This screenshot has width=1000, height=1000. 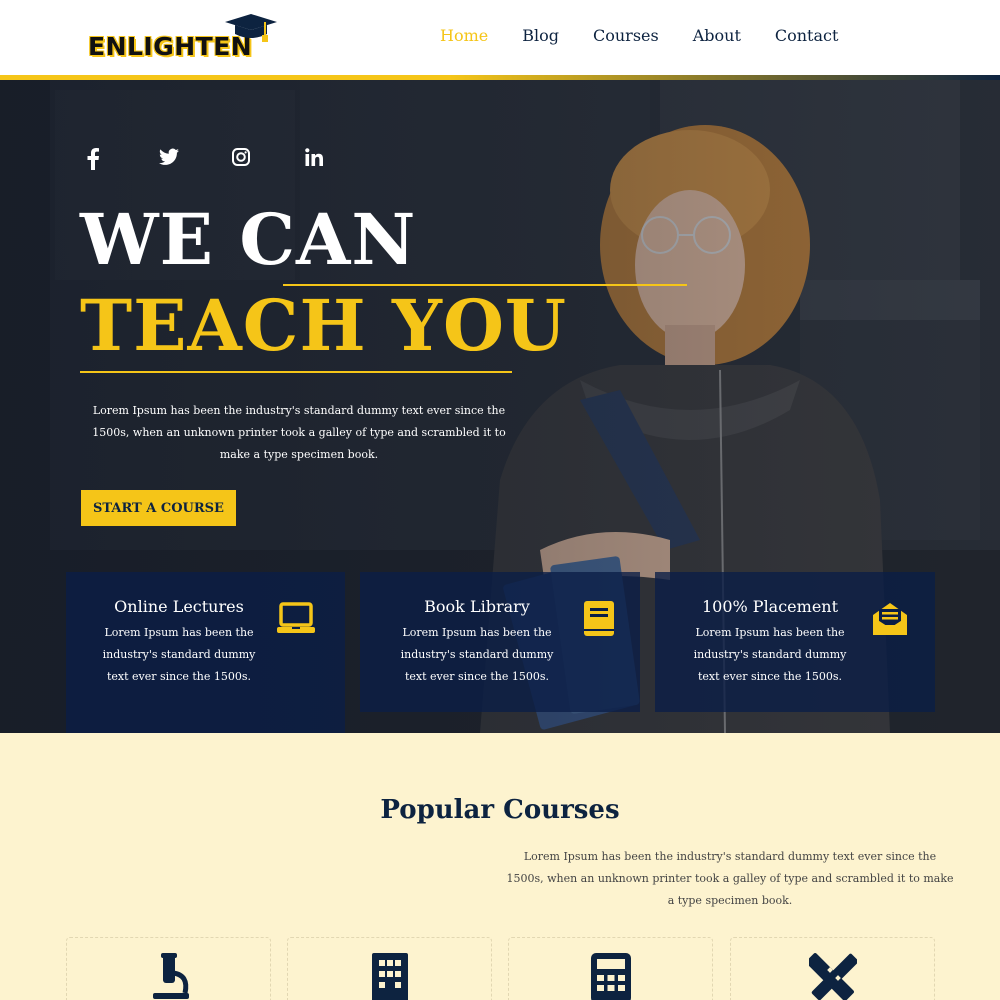 I want to click on nav-about: About, so click(x=717, y=35).